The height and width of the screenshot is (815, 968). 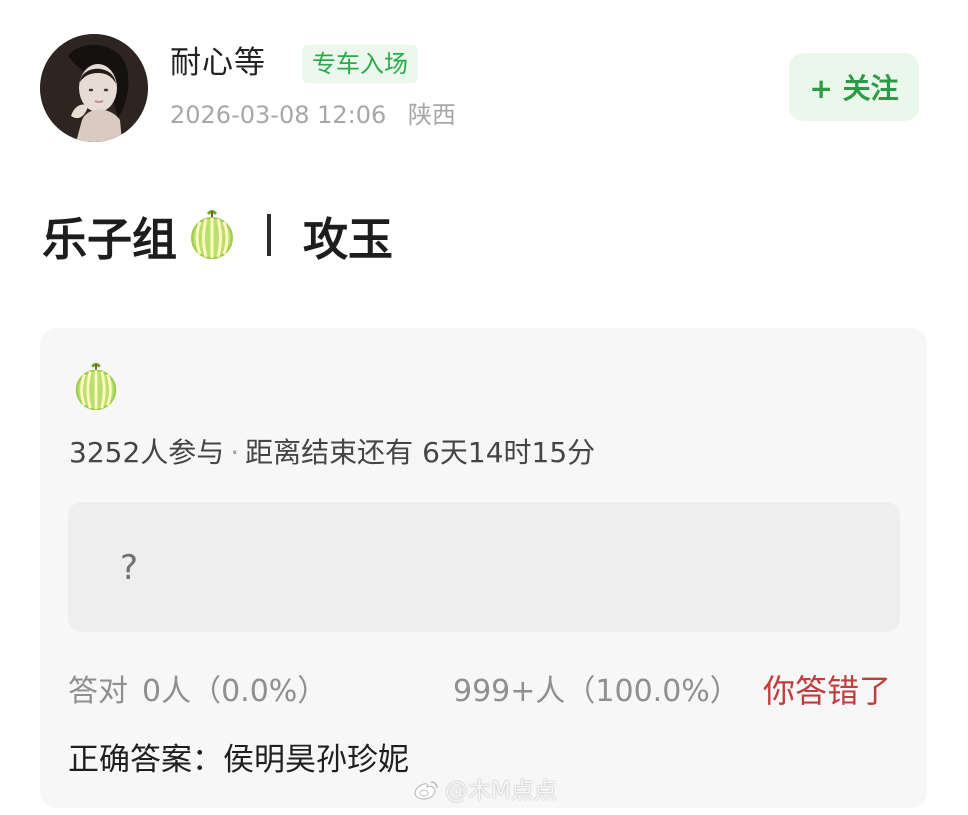 What do you see at coordinates (596, 691) in the screenshot?
I see `other-stats: 999+人（100.0%）` at bounding box center [596, 691].